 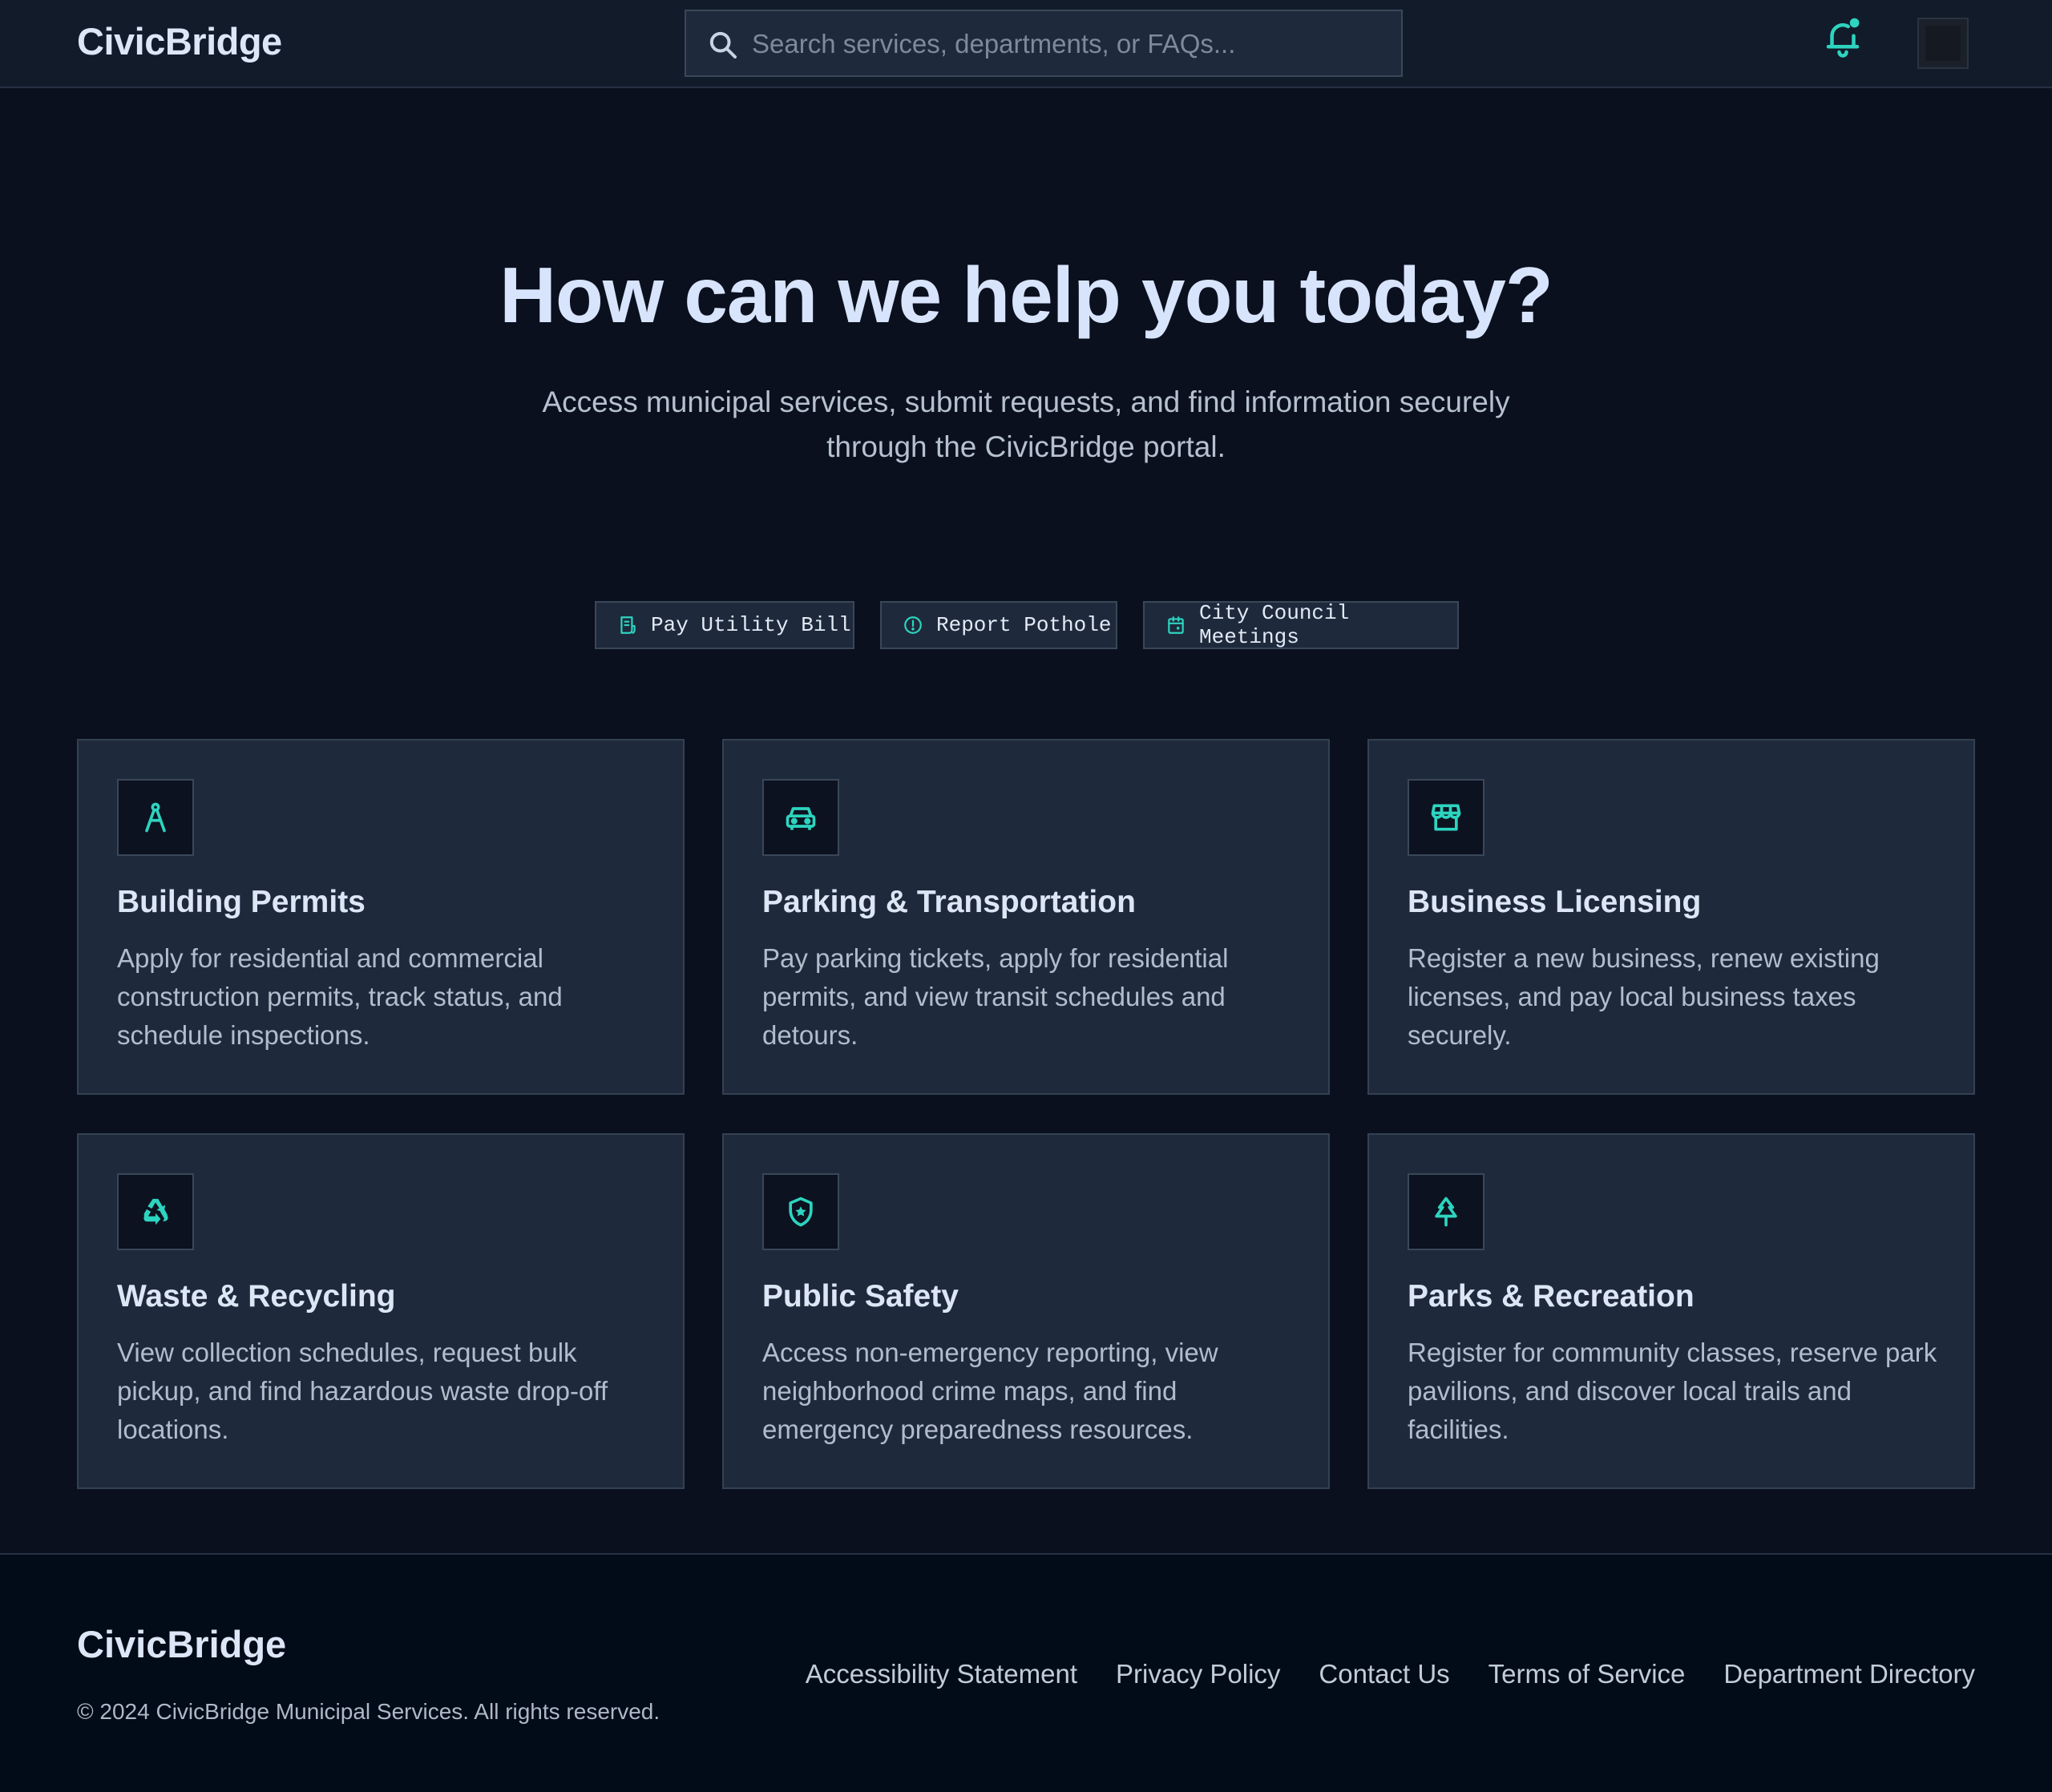 What do you see at coordinates (723, 45) in the screenshot?
I see `search-icon` at bounding box center [723, 45].